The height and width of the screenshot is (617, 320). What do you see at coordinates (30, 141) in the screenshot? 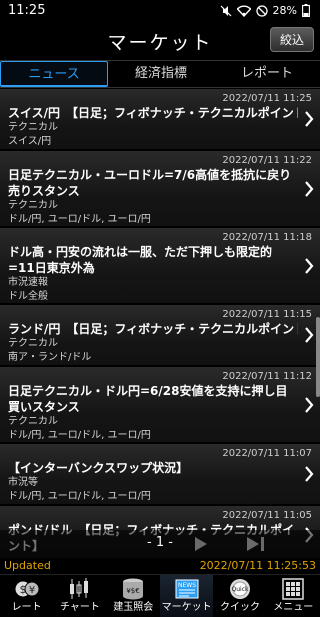
I see `news-instruments: スイス/円` at bounding box center [30, 141].